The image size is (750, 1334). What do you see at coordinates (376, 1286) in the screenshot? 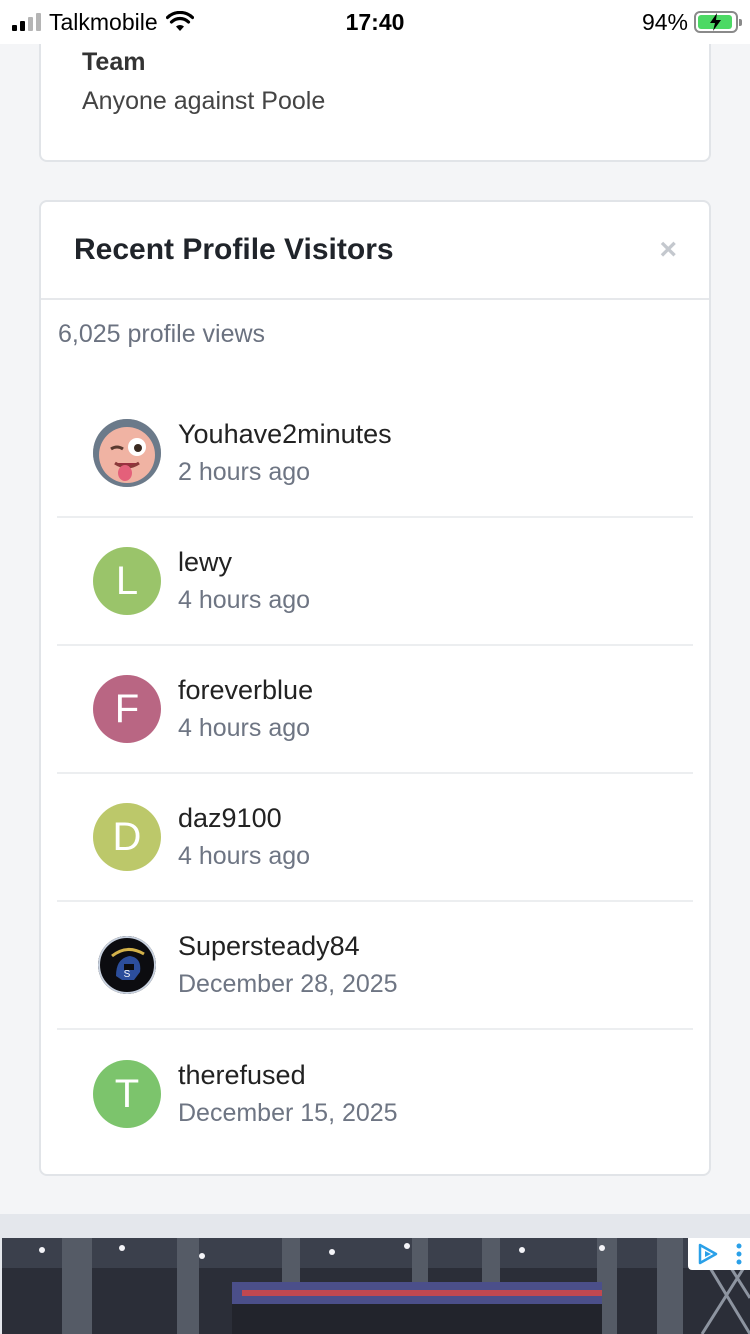
I see `ad-banner-image` at bounding box center [376, 1286].